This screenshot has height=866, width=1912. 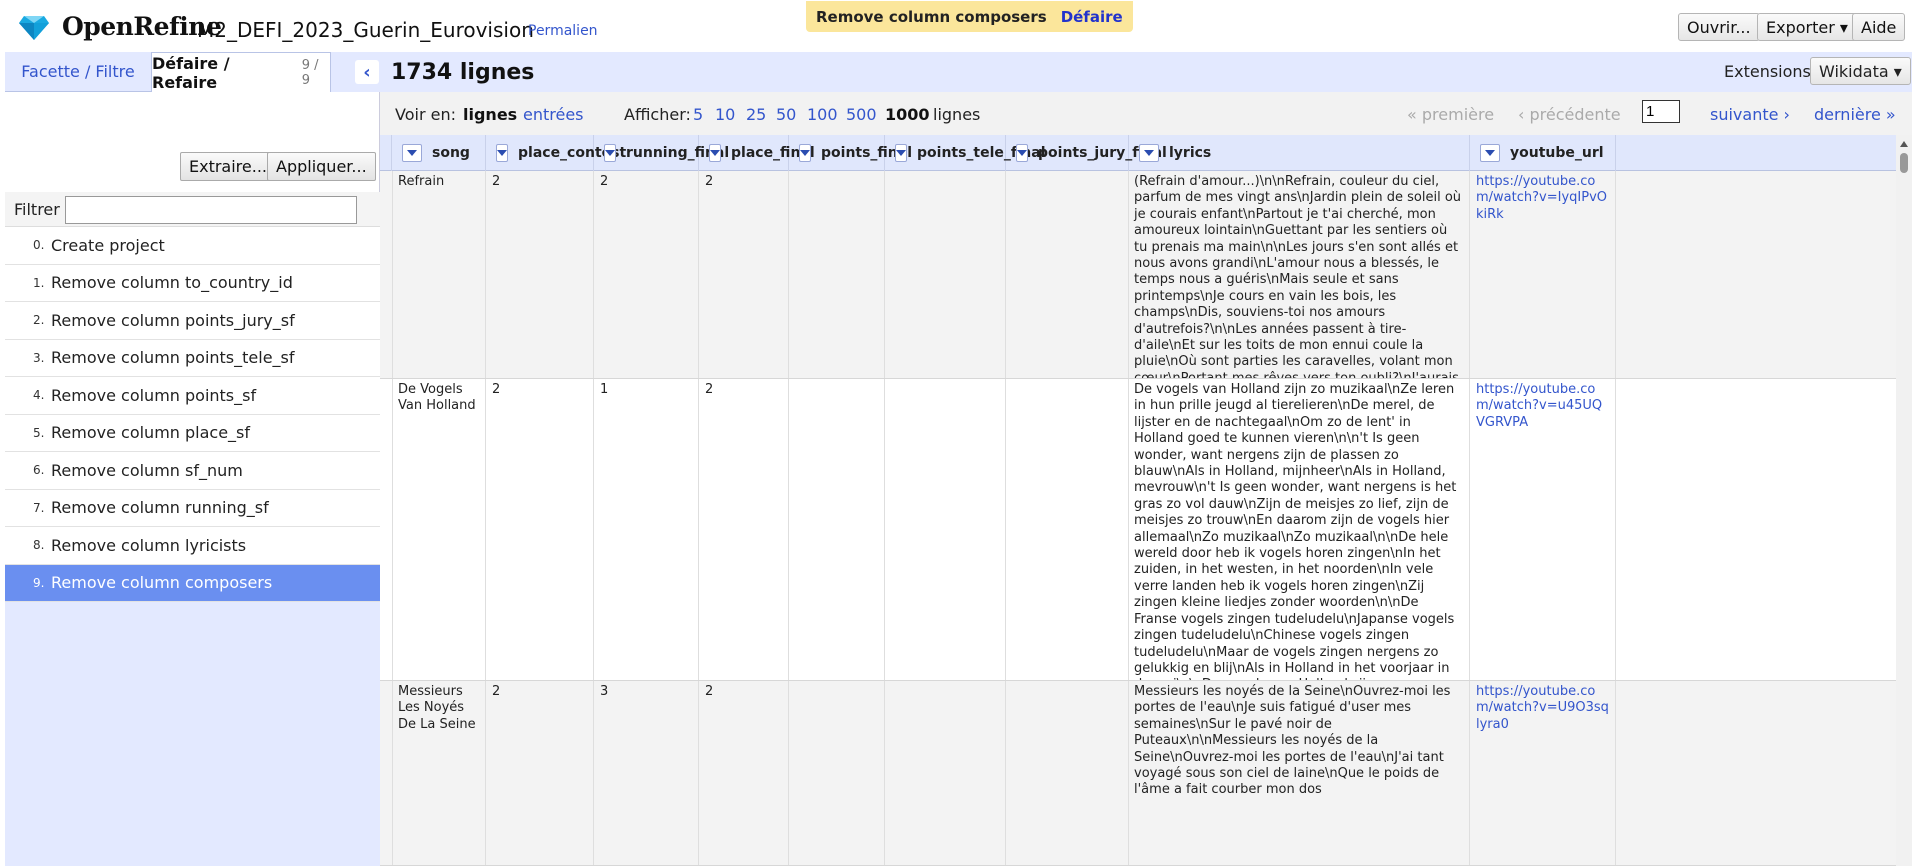 I want to click on project-name: M2_DEFI_2023_Guerin_Eurovision, so click(x=365, y=30).